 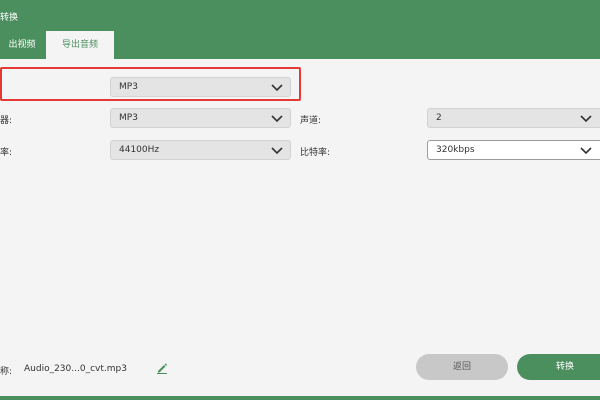 What do you see at coordinates (150, 84) in the screenshot?
I see `format-highlight-box` at bounding box center [150, 84].